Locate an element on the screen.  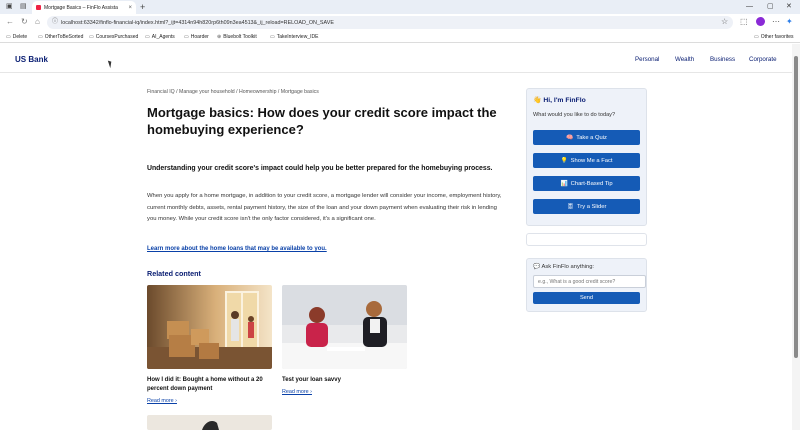
site-info-icon: ⓘ is located at coordinates (55, 22).